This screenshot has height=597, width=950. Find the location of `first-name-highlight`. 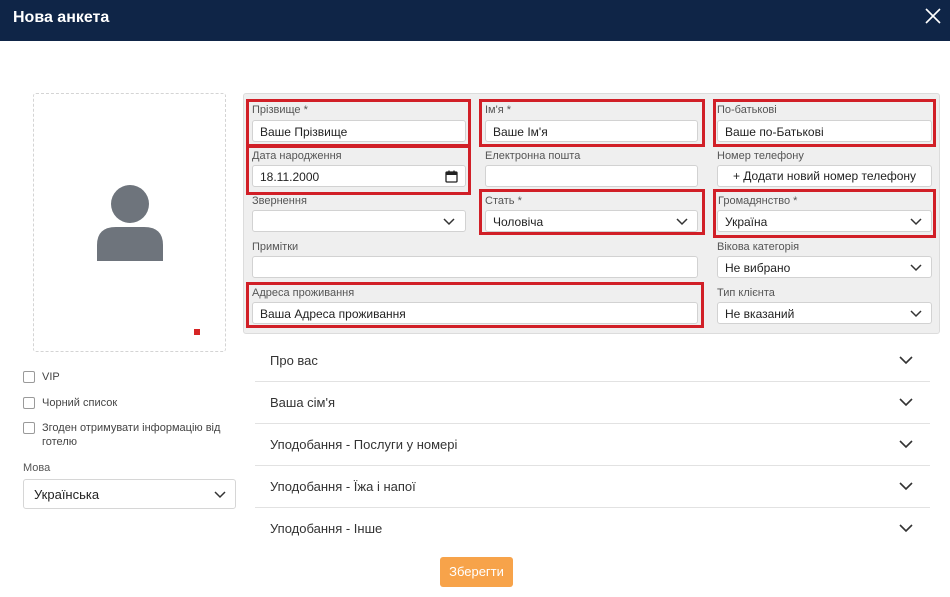

first-name-highlight is located at coordinates (592, 123).